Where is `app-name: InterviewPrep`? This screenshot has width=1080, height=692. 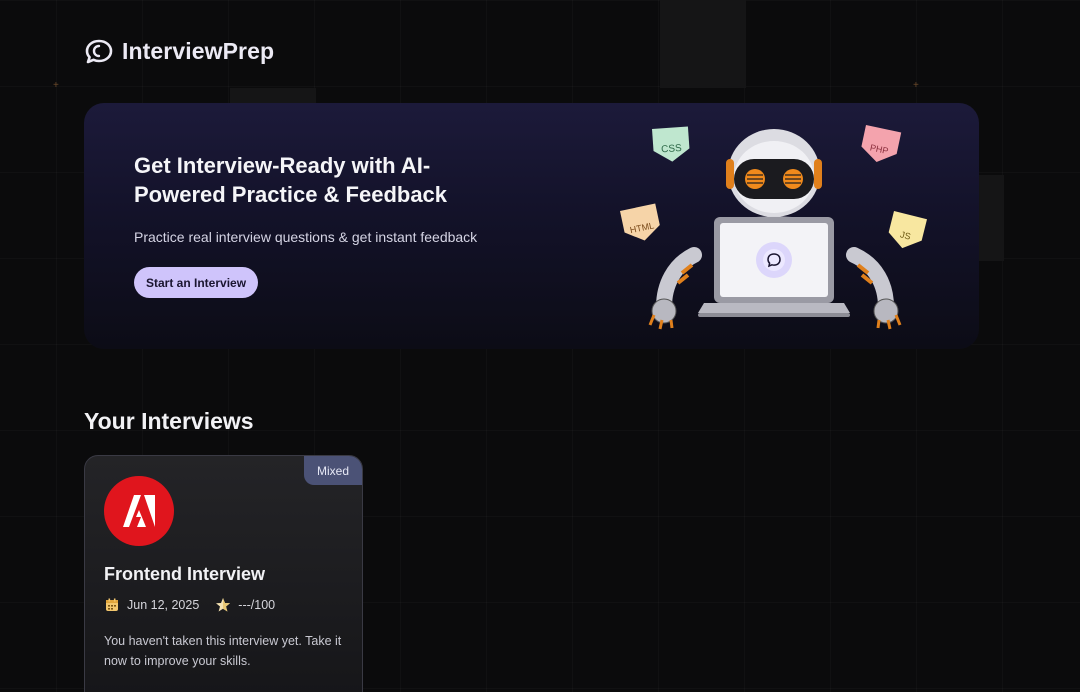 app-name: InterviewPrep is located at coordinates (198, 51).